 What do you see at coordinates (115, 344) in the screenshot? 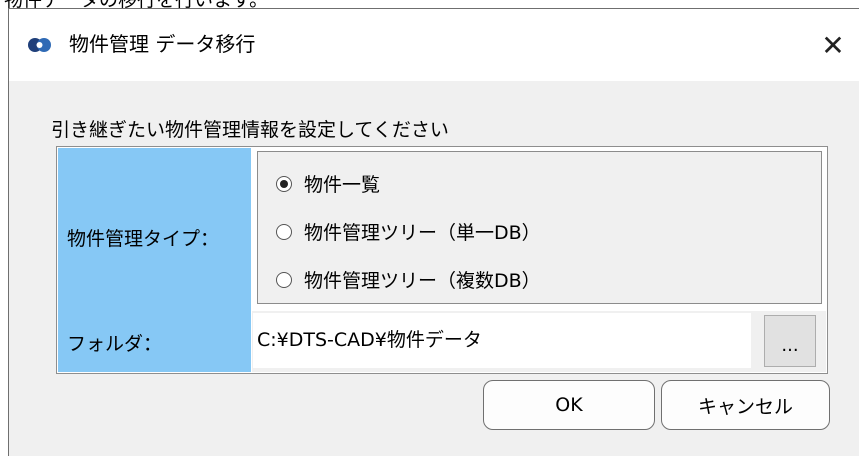
I see `folder-label: フォルダ：` at bounding box center [115, 344].